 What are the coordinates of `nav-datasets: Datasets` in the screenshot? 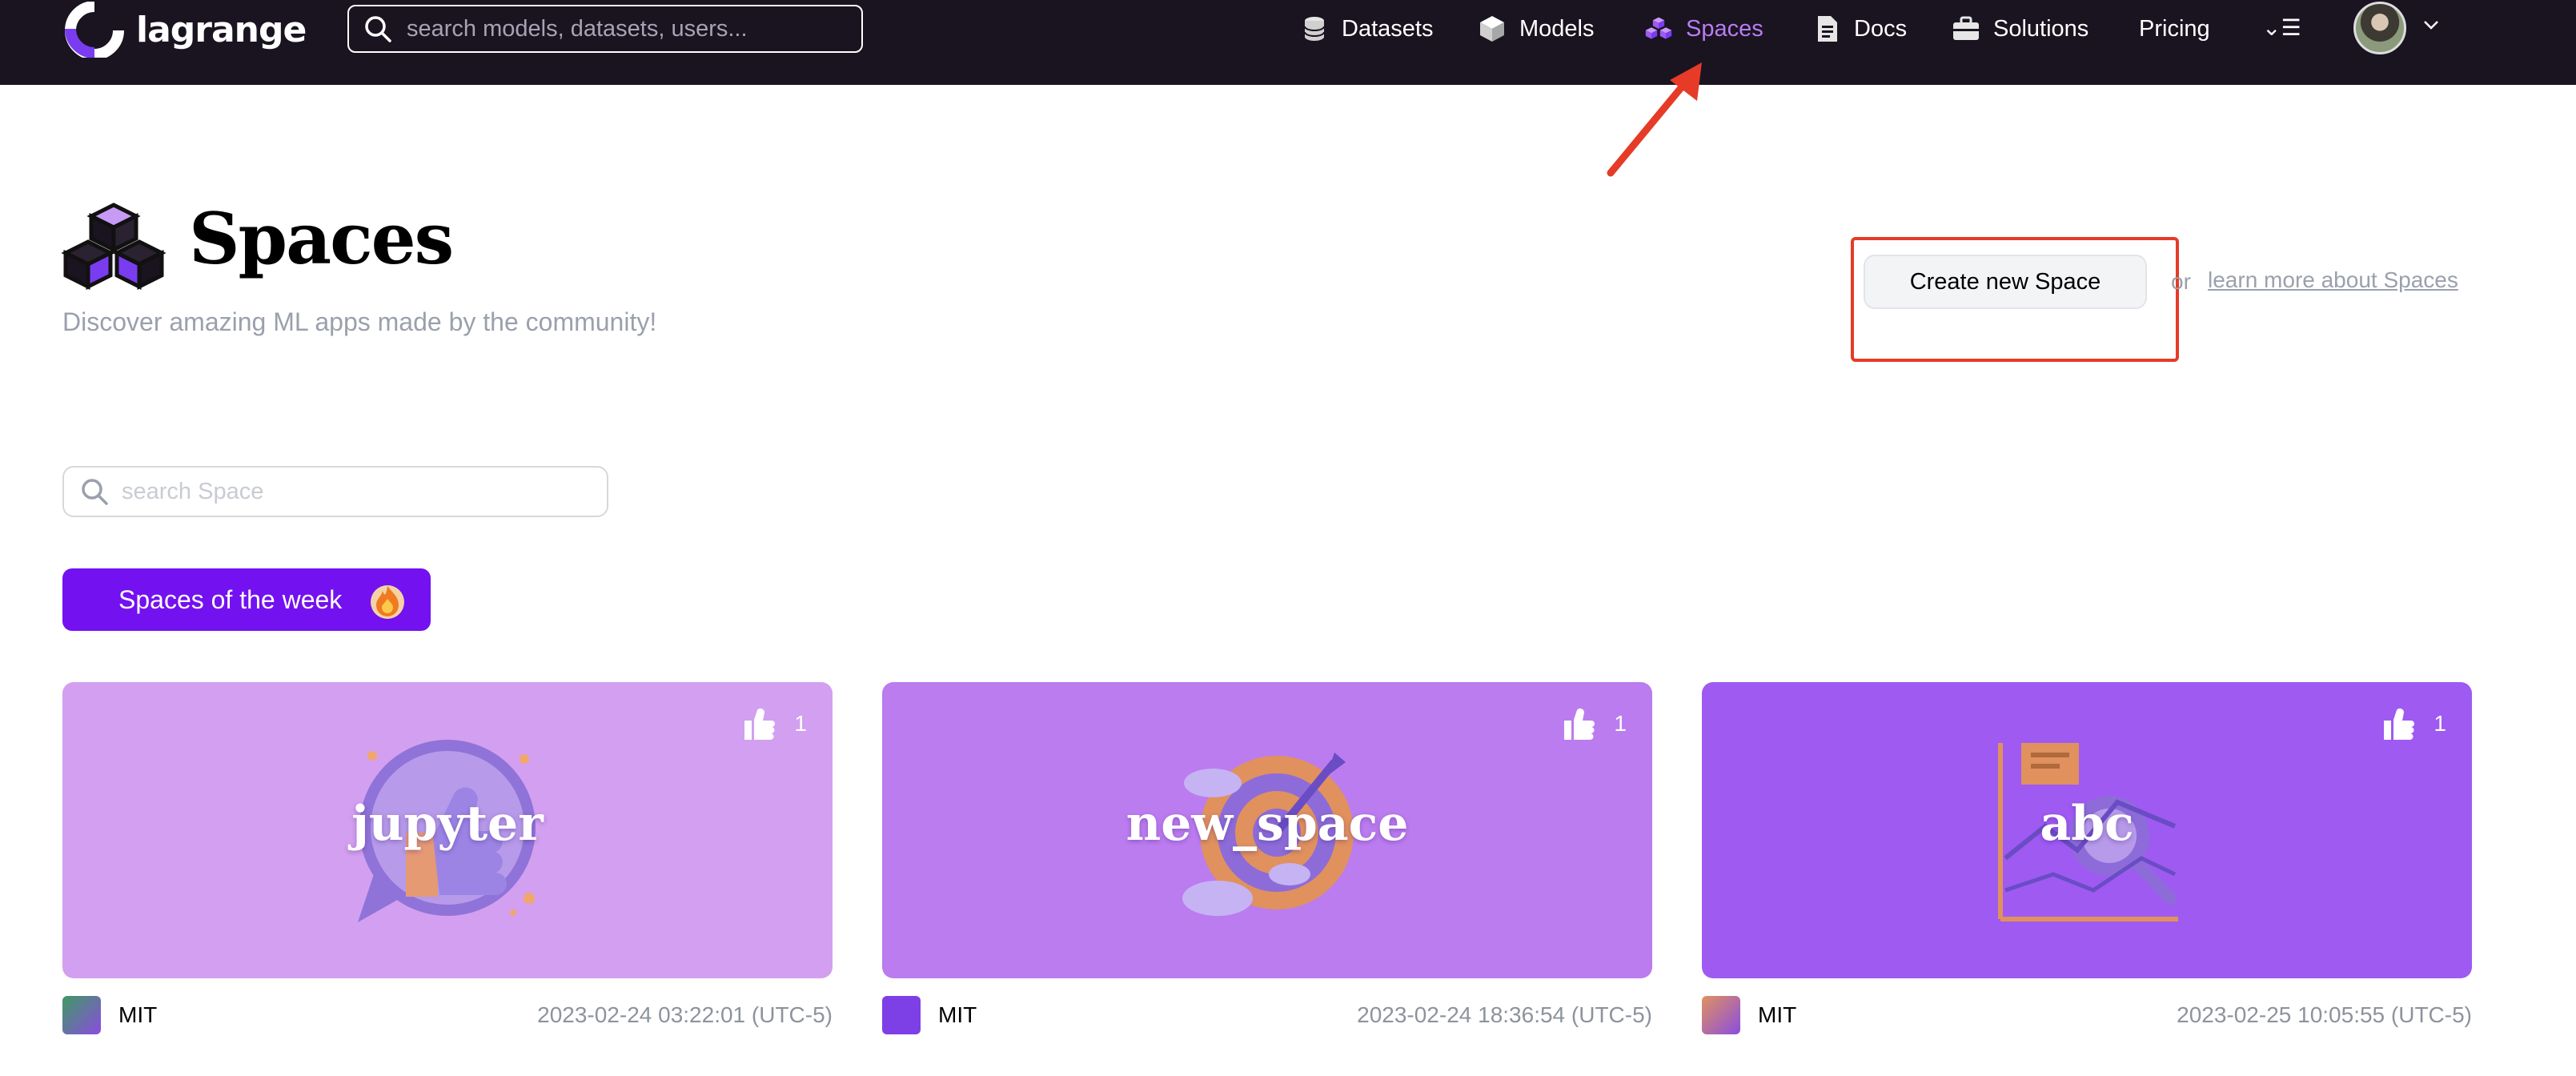 It's located at (1367, 29).